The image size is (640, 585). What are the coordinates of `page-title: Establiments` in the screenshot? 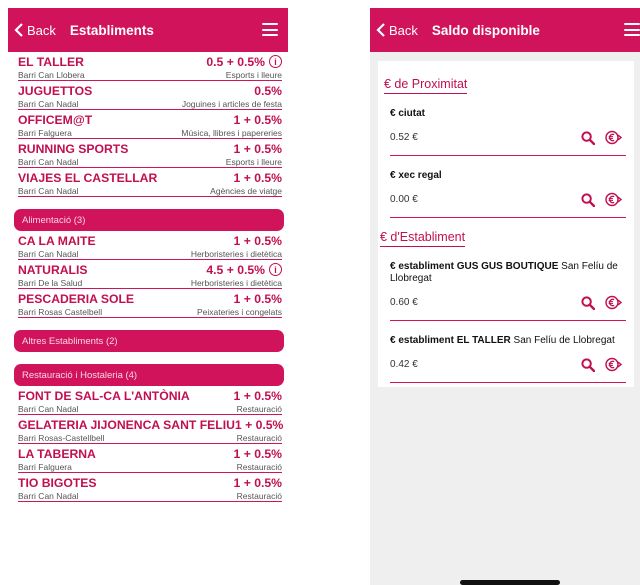 It's located at (111, 30).